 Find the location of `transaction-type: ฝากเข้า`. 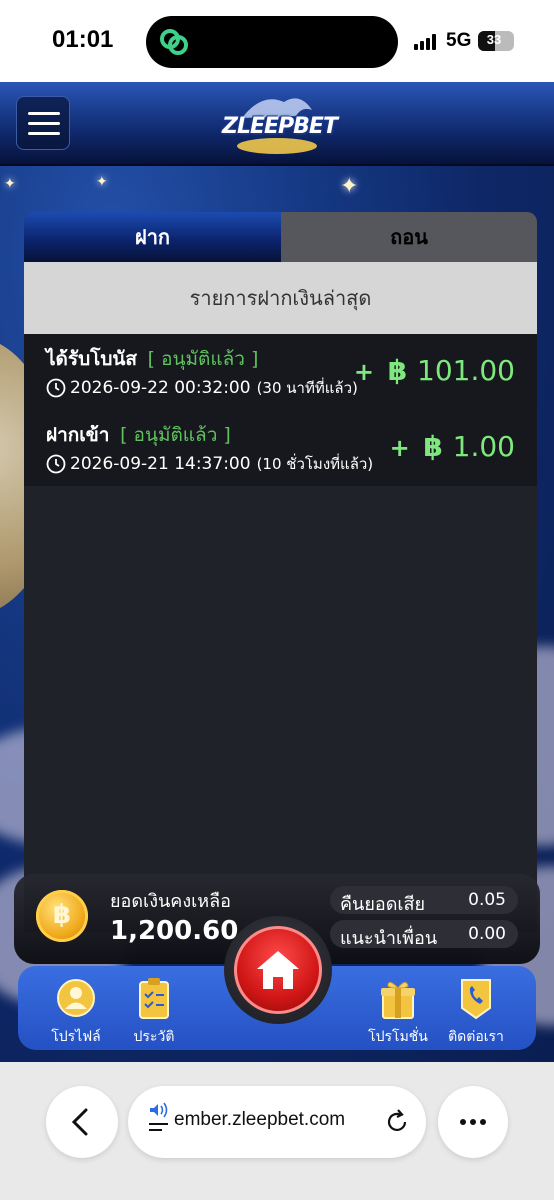

transaction-type: ฝากเข้า is located at coordinates (78, 435).